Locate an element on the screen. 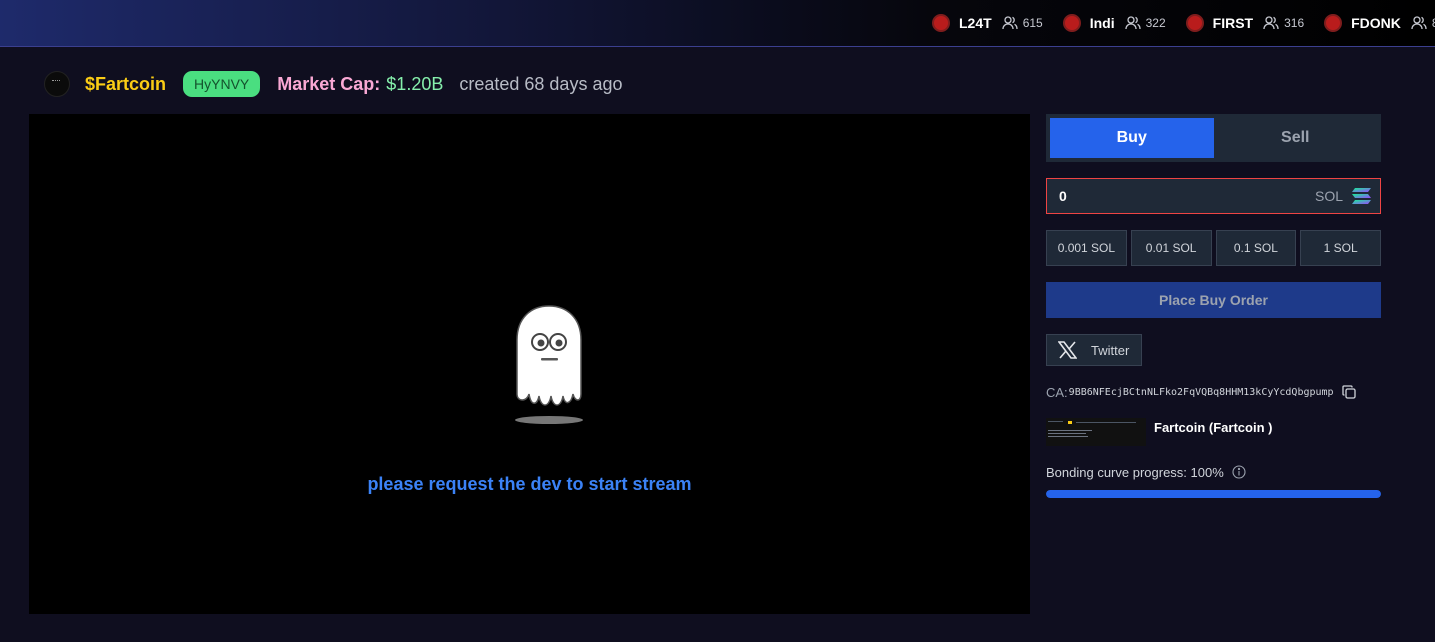 This screenshot has width=1435, height=642. token-name: Fartcoin (Fartcoin ) is located at coordinates (1213, 427).